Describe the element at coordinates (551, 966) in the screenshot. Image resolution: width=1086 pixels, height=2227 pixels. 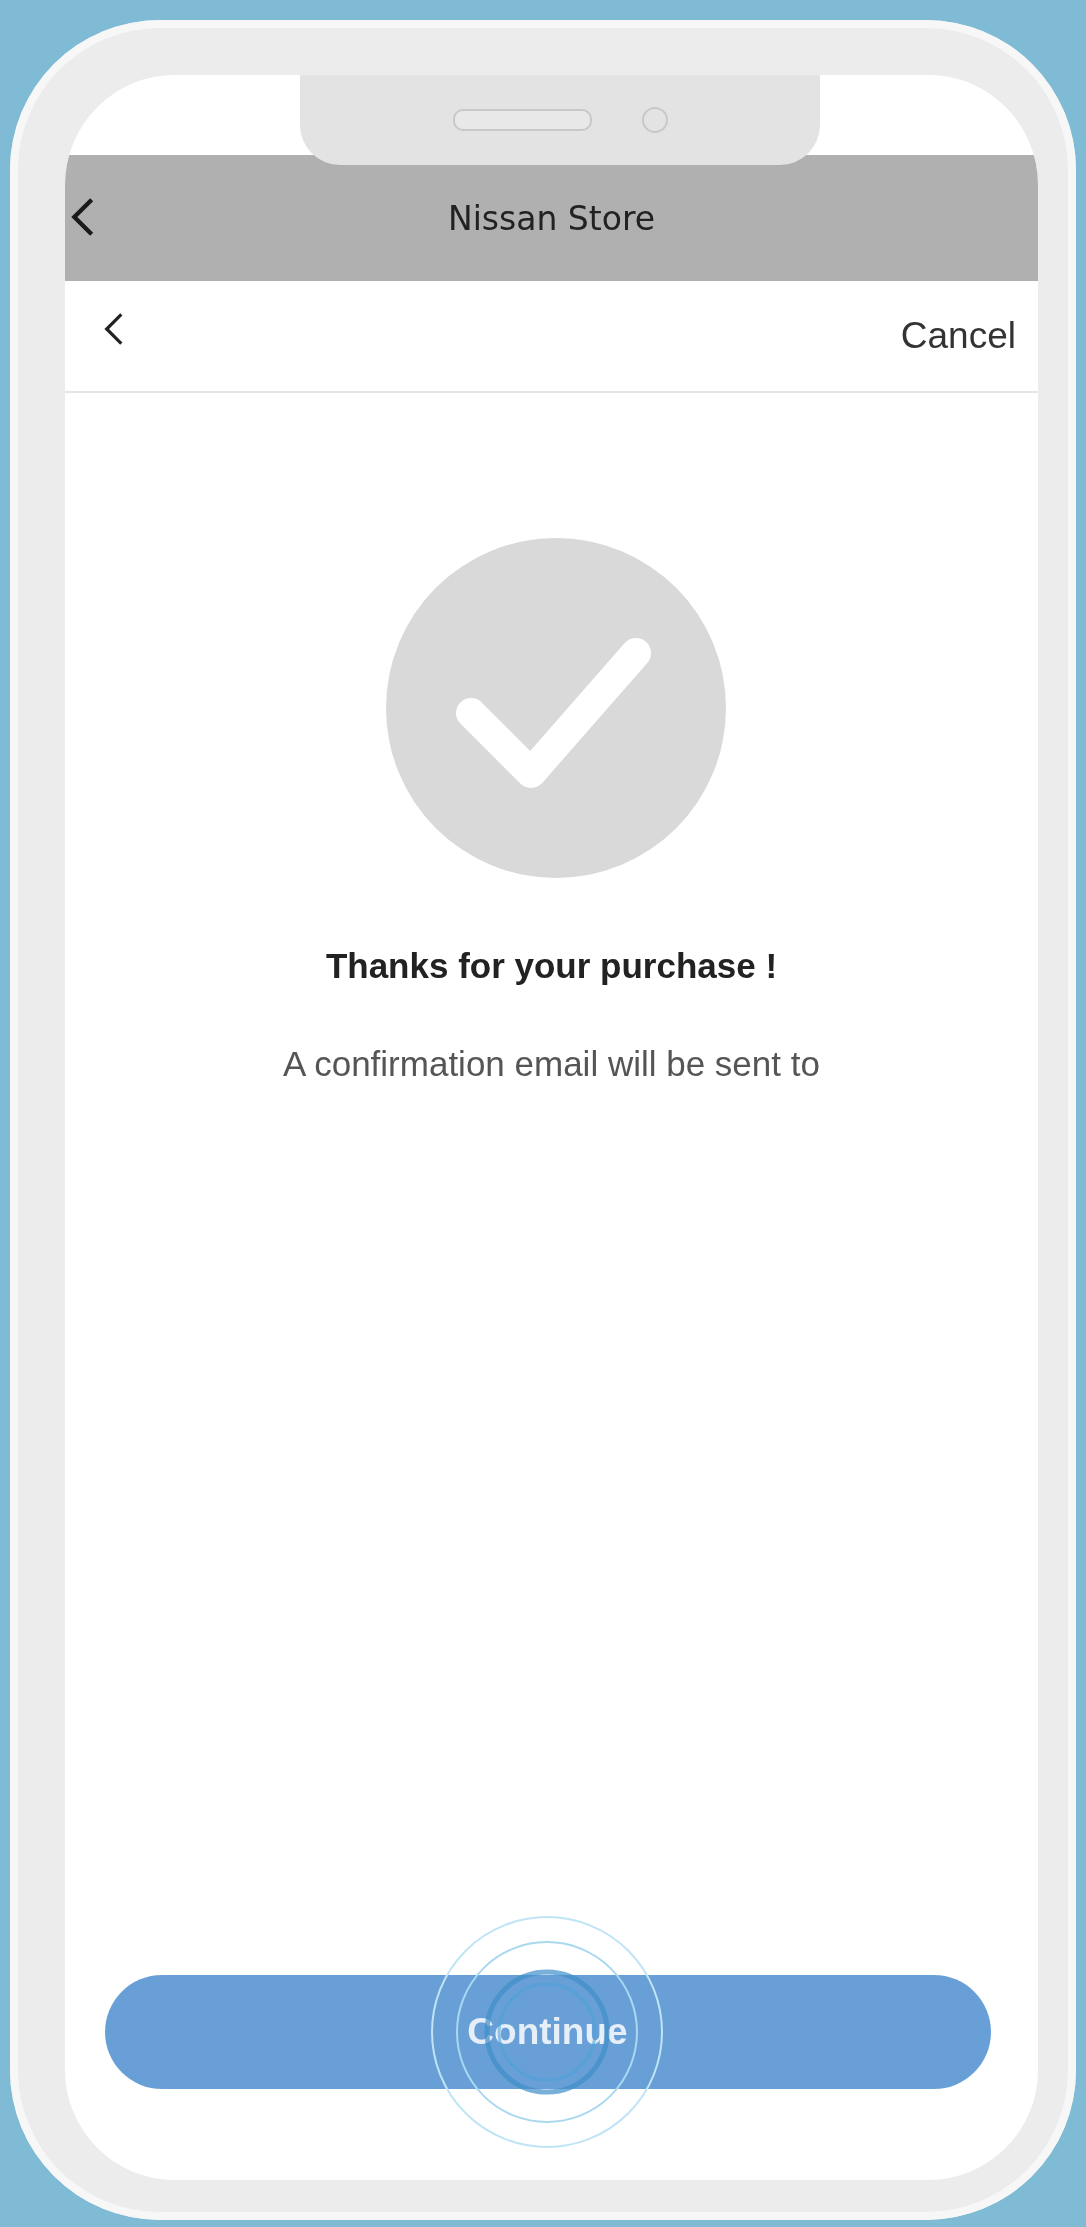
I see `confirmation-title: Thanks for your purchase !` at that location.